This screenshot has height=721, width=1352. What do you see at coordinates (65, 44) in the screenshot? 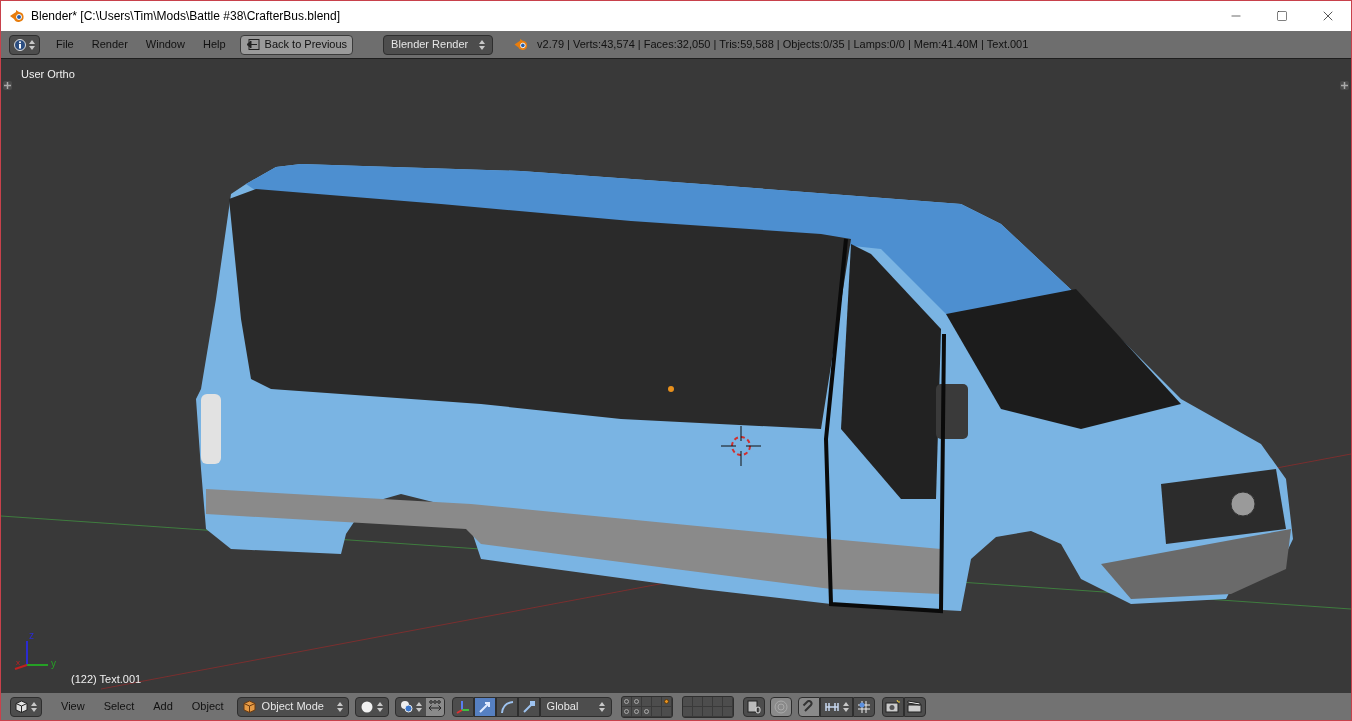
I see `menu-item: File` at bounding box center [65, 44].